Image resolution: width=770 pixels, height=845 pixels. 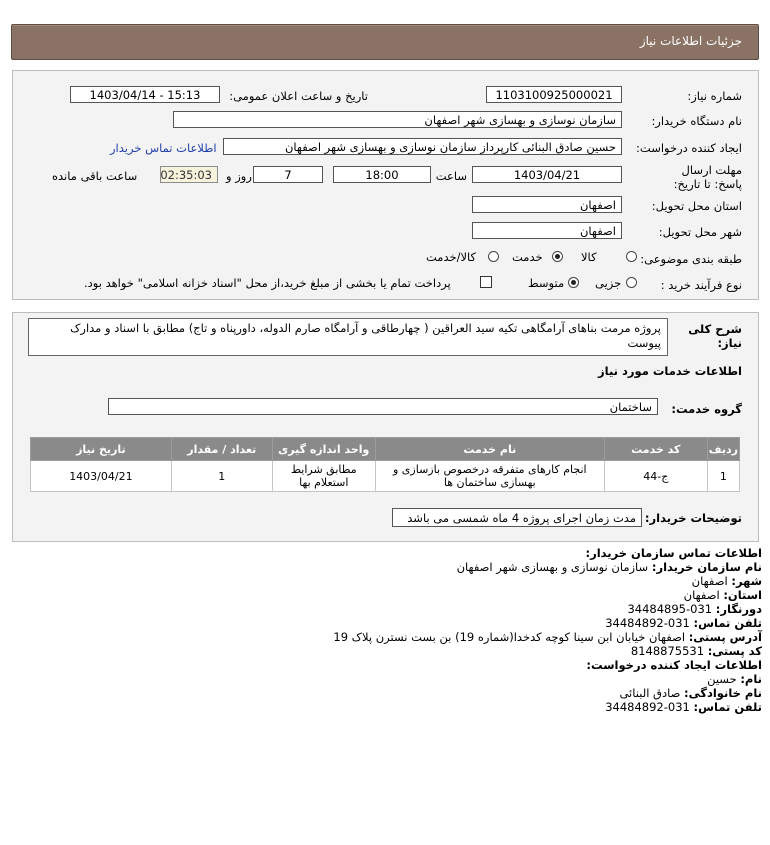 I want to click on deadline-date-field: 1403/04/21, so click(x=547, y=174).